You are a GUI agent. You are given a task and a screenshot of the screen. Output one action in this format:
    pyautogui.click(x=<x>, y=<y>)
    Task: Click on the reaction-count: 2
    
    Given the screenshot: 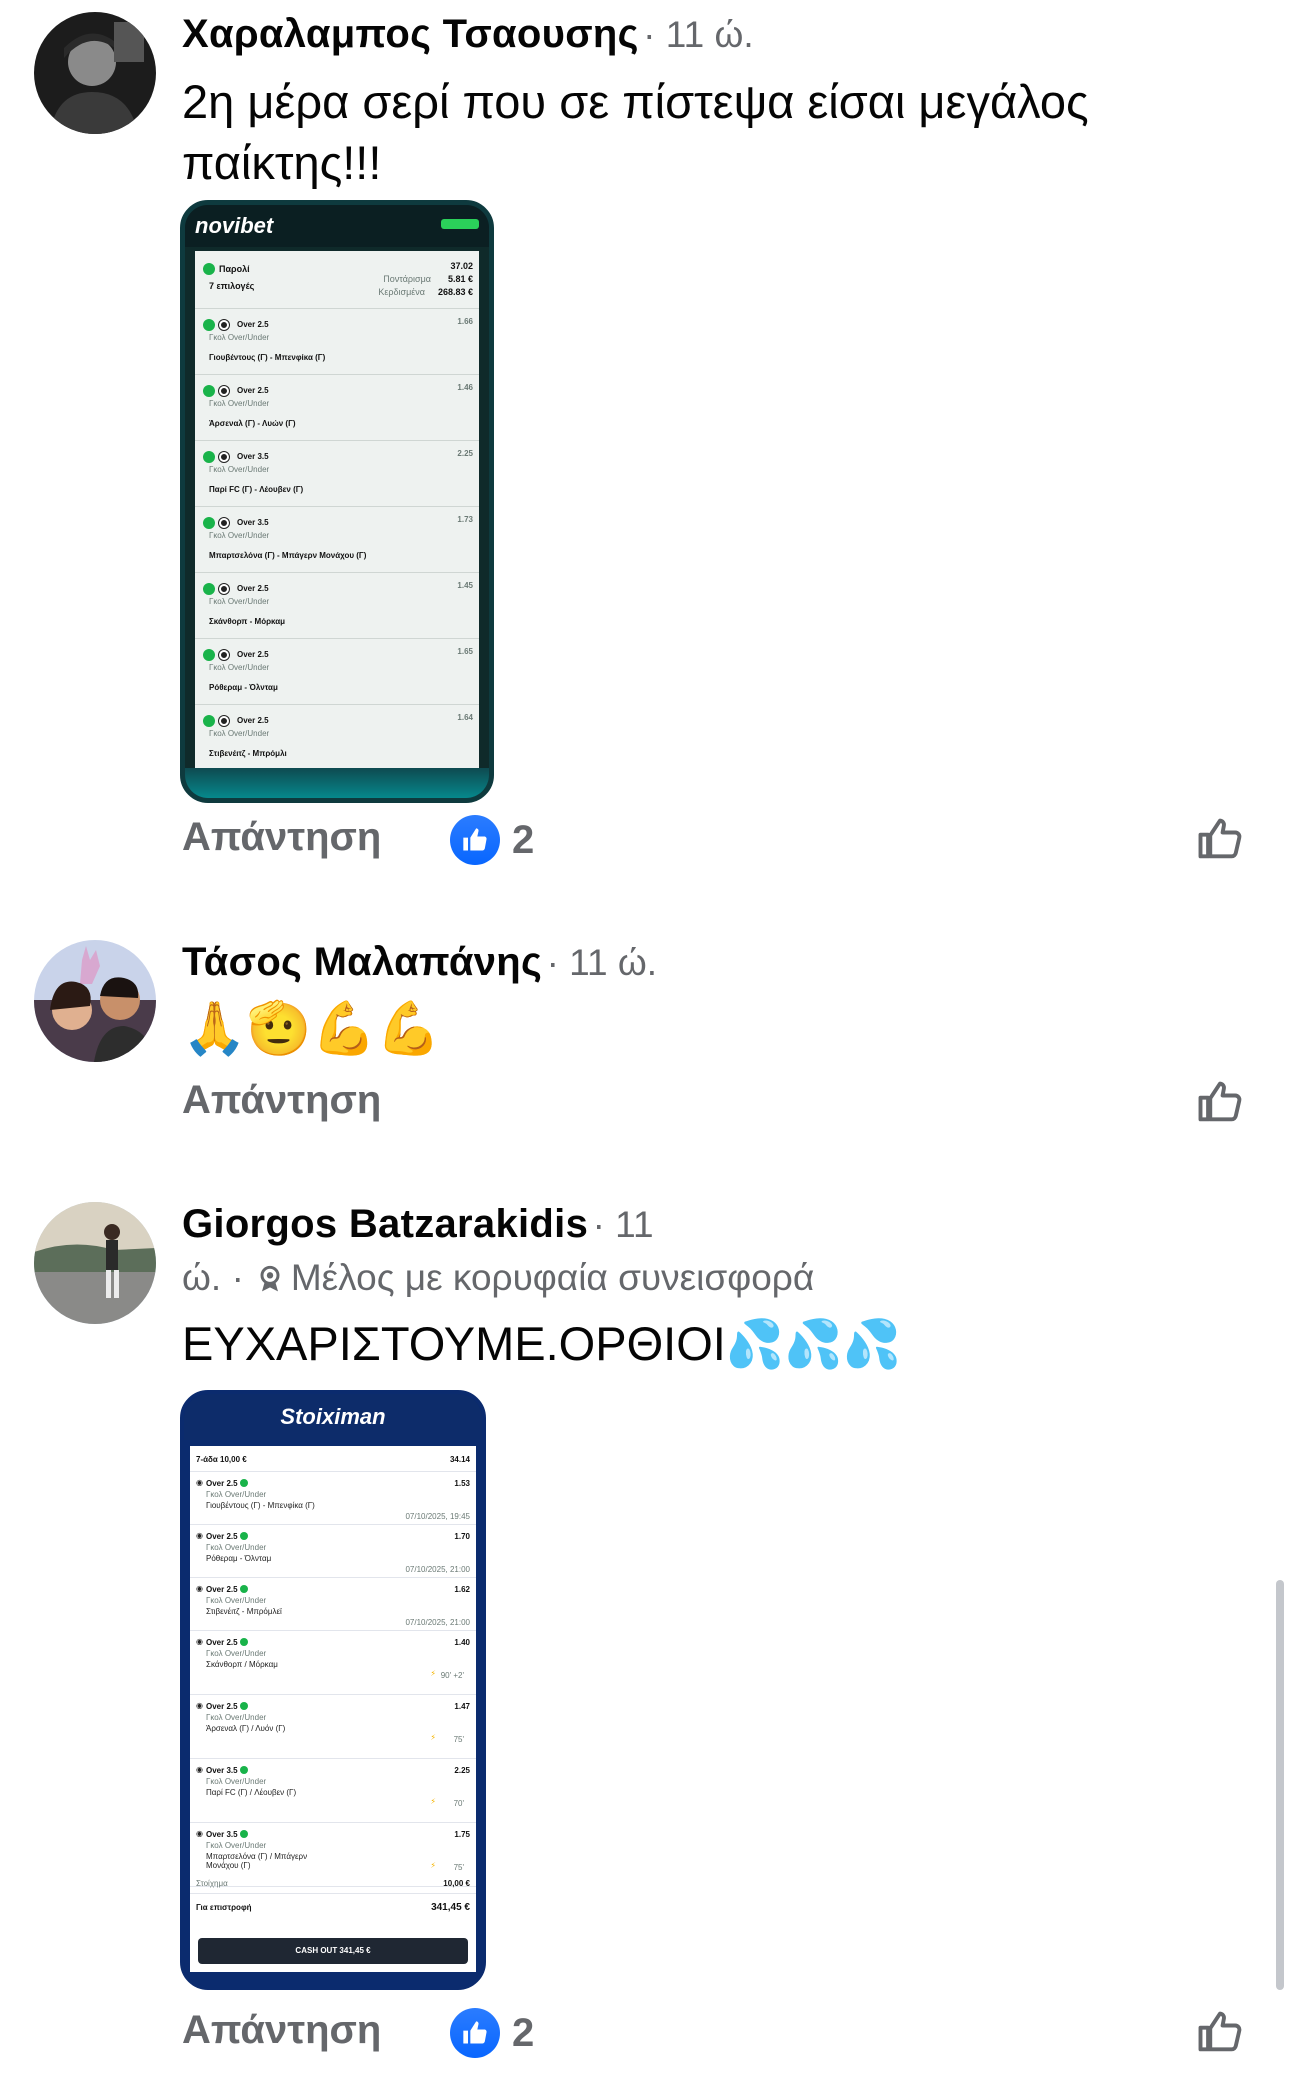 What is the action you would take?
    pyautogui.click(x=523, y=2032)
    